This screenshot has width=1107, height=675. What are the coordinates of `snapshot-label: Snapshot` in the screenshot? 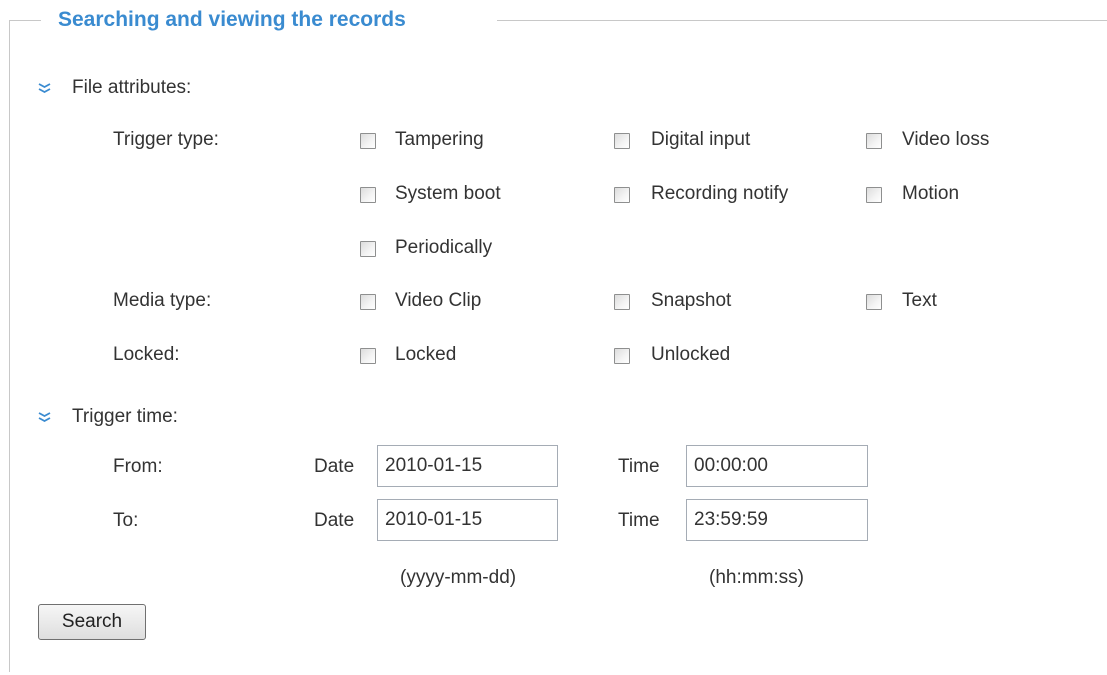 It's located at (691, 301).